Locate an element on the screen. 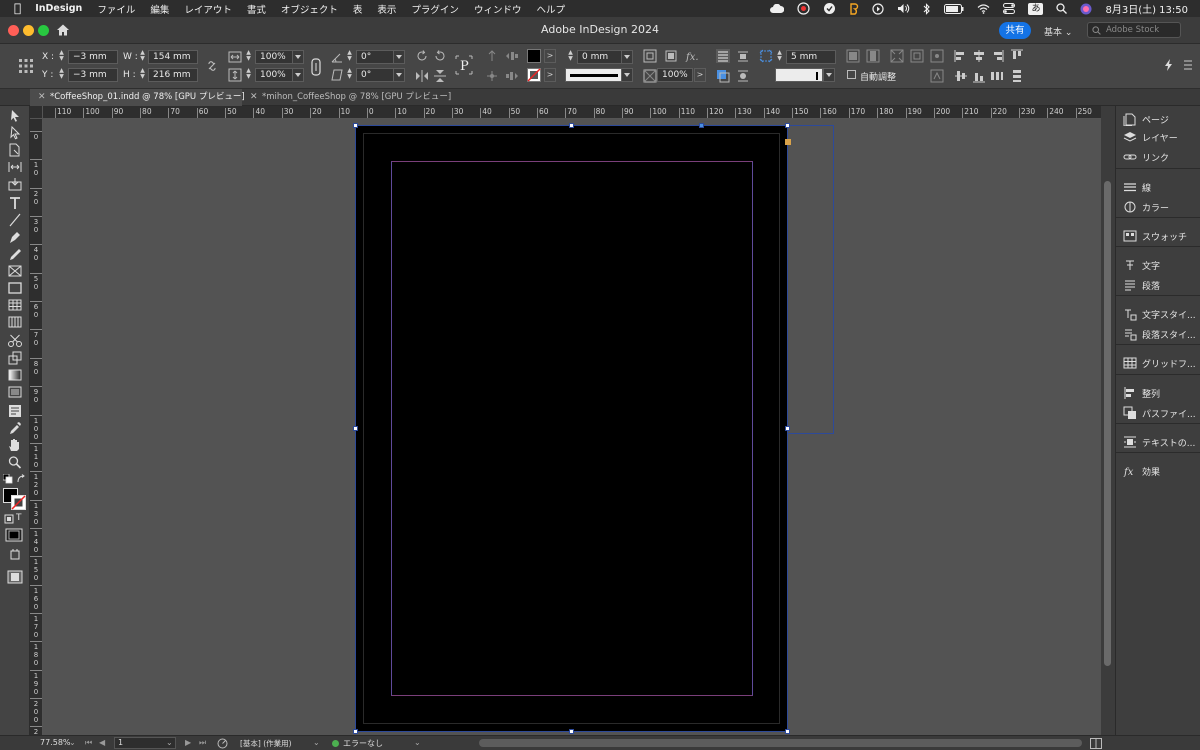 This screenshot has height=750, width=1200. text-wrap-none-icon is located at coordinates (723, 56).